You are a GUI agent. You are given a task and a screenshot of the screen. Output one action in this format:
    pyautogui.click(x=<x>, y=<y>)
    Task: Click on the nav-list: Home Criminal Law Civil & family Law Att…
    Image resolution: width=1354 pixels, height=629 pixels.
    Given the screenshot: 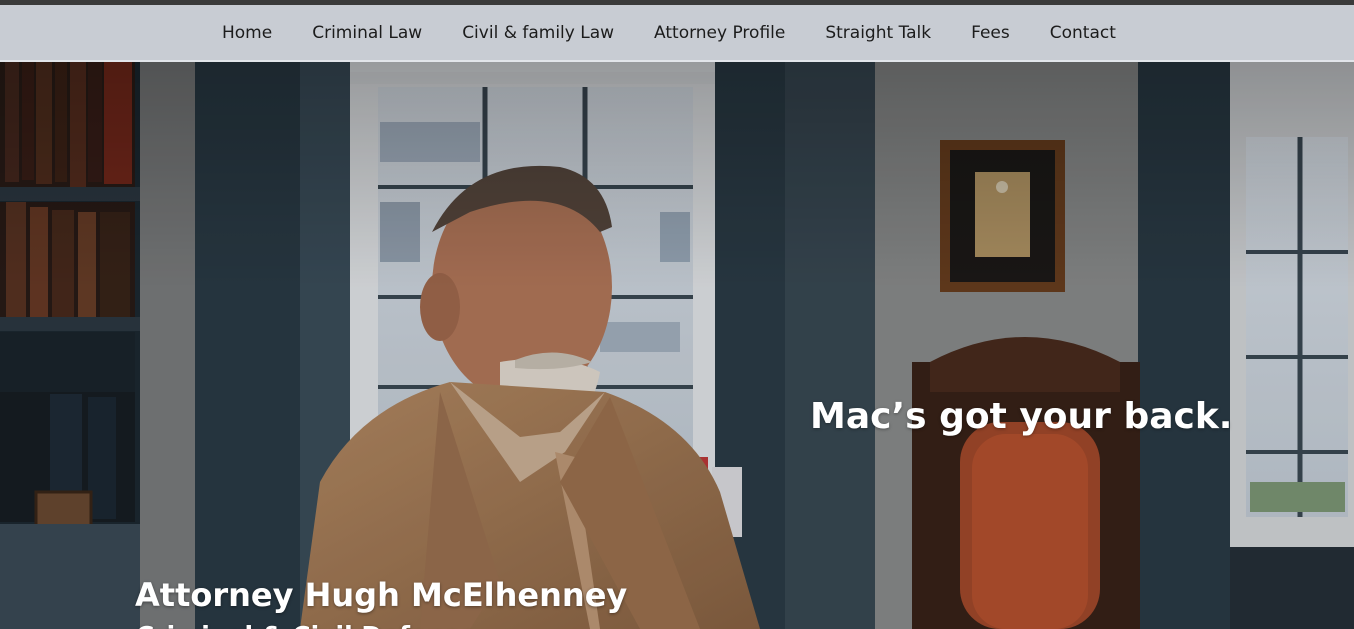 What is the action you would take?
    pyautogui.click(x=668, y=32)
    